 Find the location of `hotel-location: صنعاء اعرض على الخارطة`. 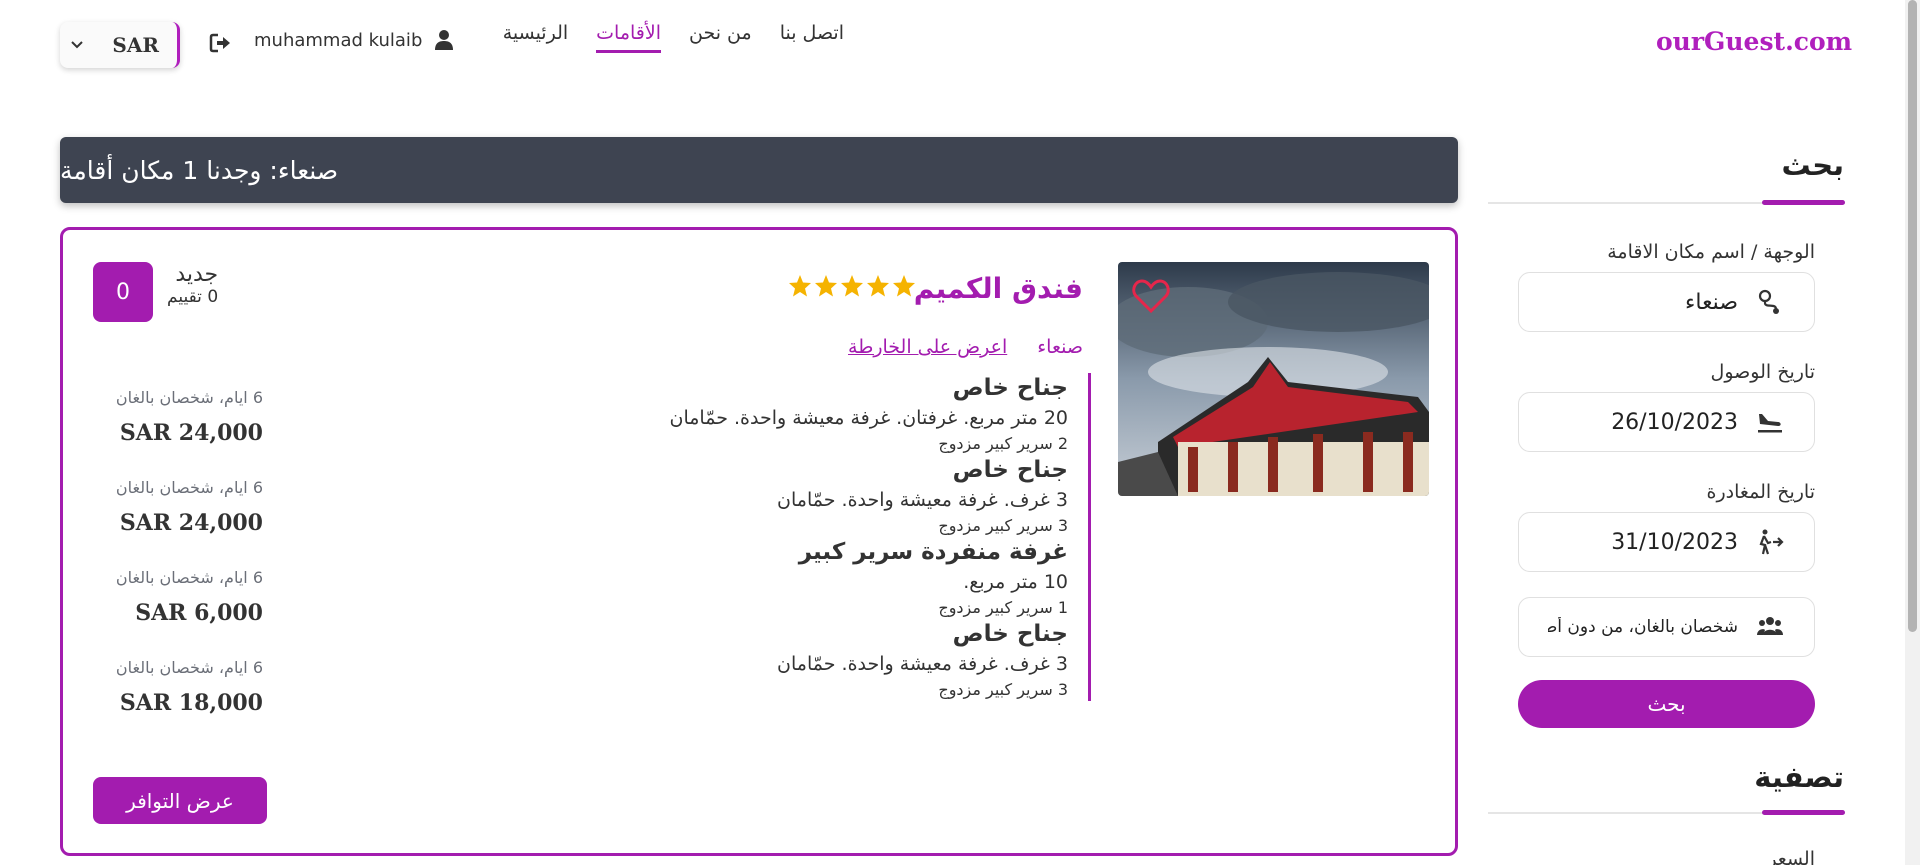

hotel-location: صنعاء اعرض على الخارطة is located at coordinates (965, 347).